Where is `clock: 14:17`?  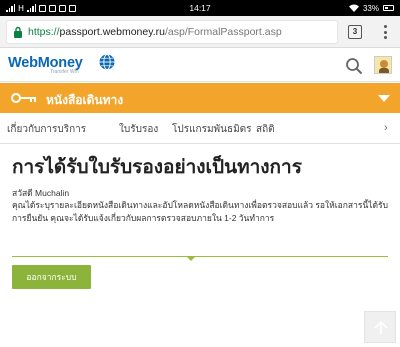 clock: 14:17 is located at coordinates (200, 8).